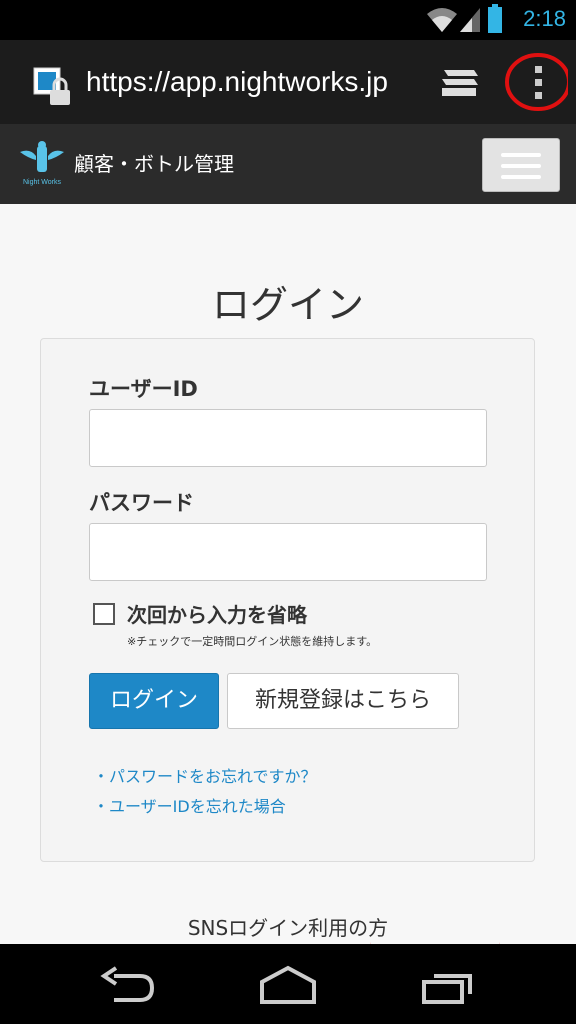 This screenshot has width=576, height=1024. What do you see at coordinates (104, 614) in the screenshot?
I see `remember-checkbox` at bounding box center [104, 614].